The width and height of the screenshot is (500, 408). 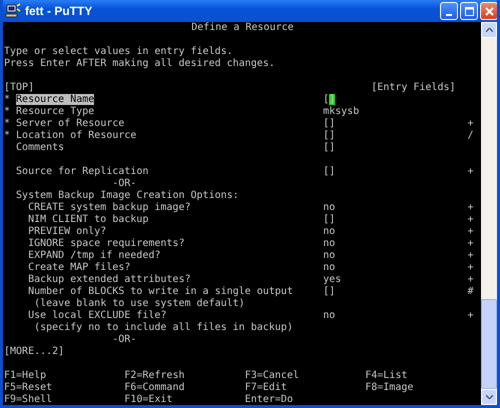 I want to click on scroll-up-button, so click(x=489, y=30).